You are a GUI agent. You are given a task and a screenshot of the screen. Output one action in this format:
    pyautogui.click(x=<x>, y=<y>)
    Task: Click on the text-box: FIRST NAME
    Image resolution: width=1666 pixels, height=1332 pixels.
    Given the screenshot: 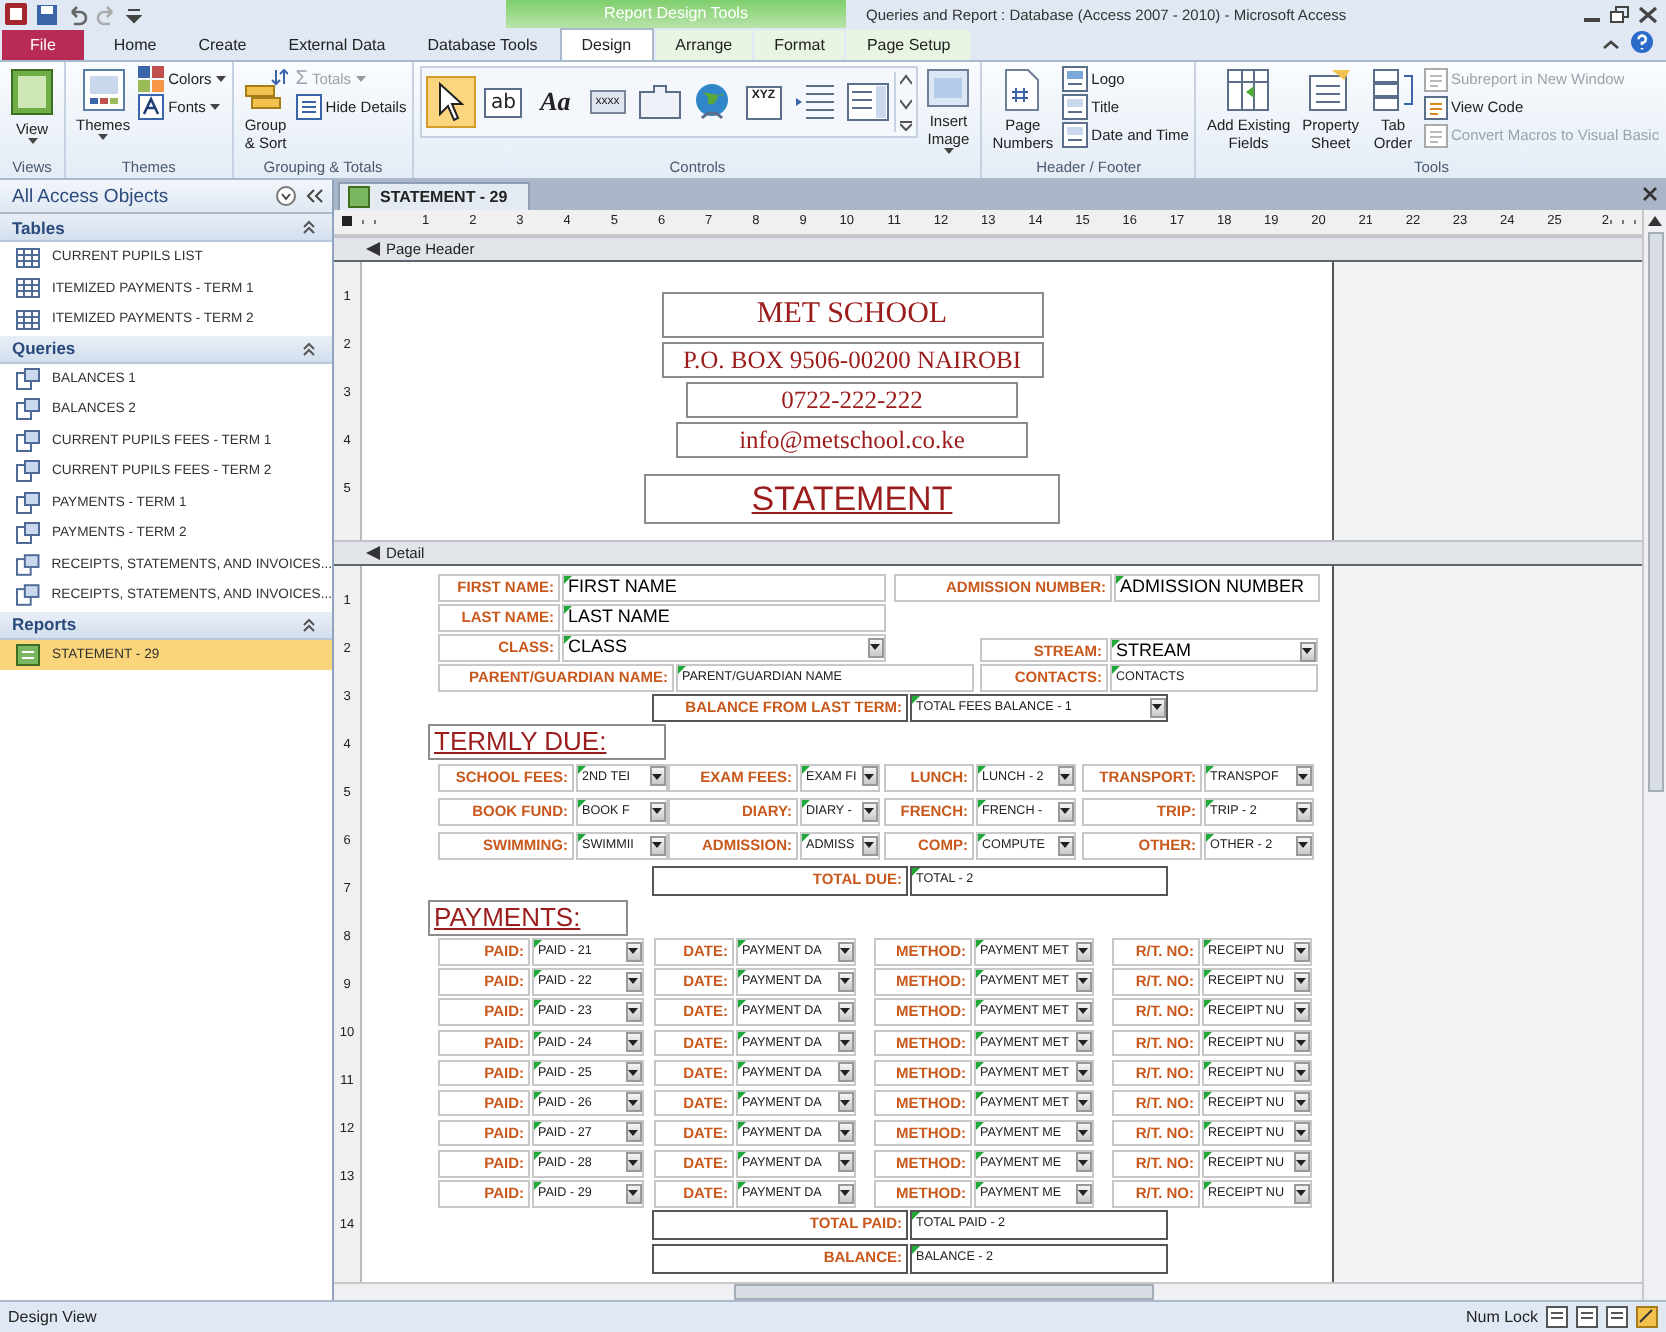 What is the action you would take?
    pyautogui.click(x=724, y=588)
    